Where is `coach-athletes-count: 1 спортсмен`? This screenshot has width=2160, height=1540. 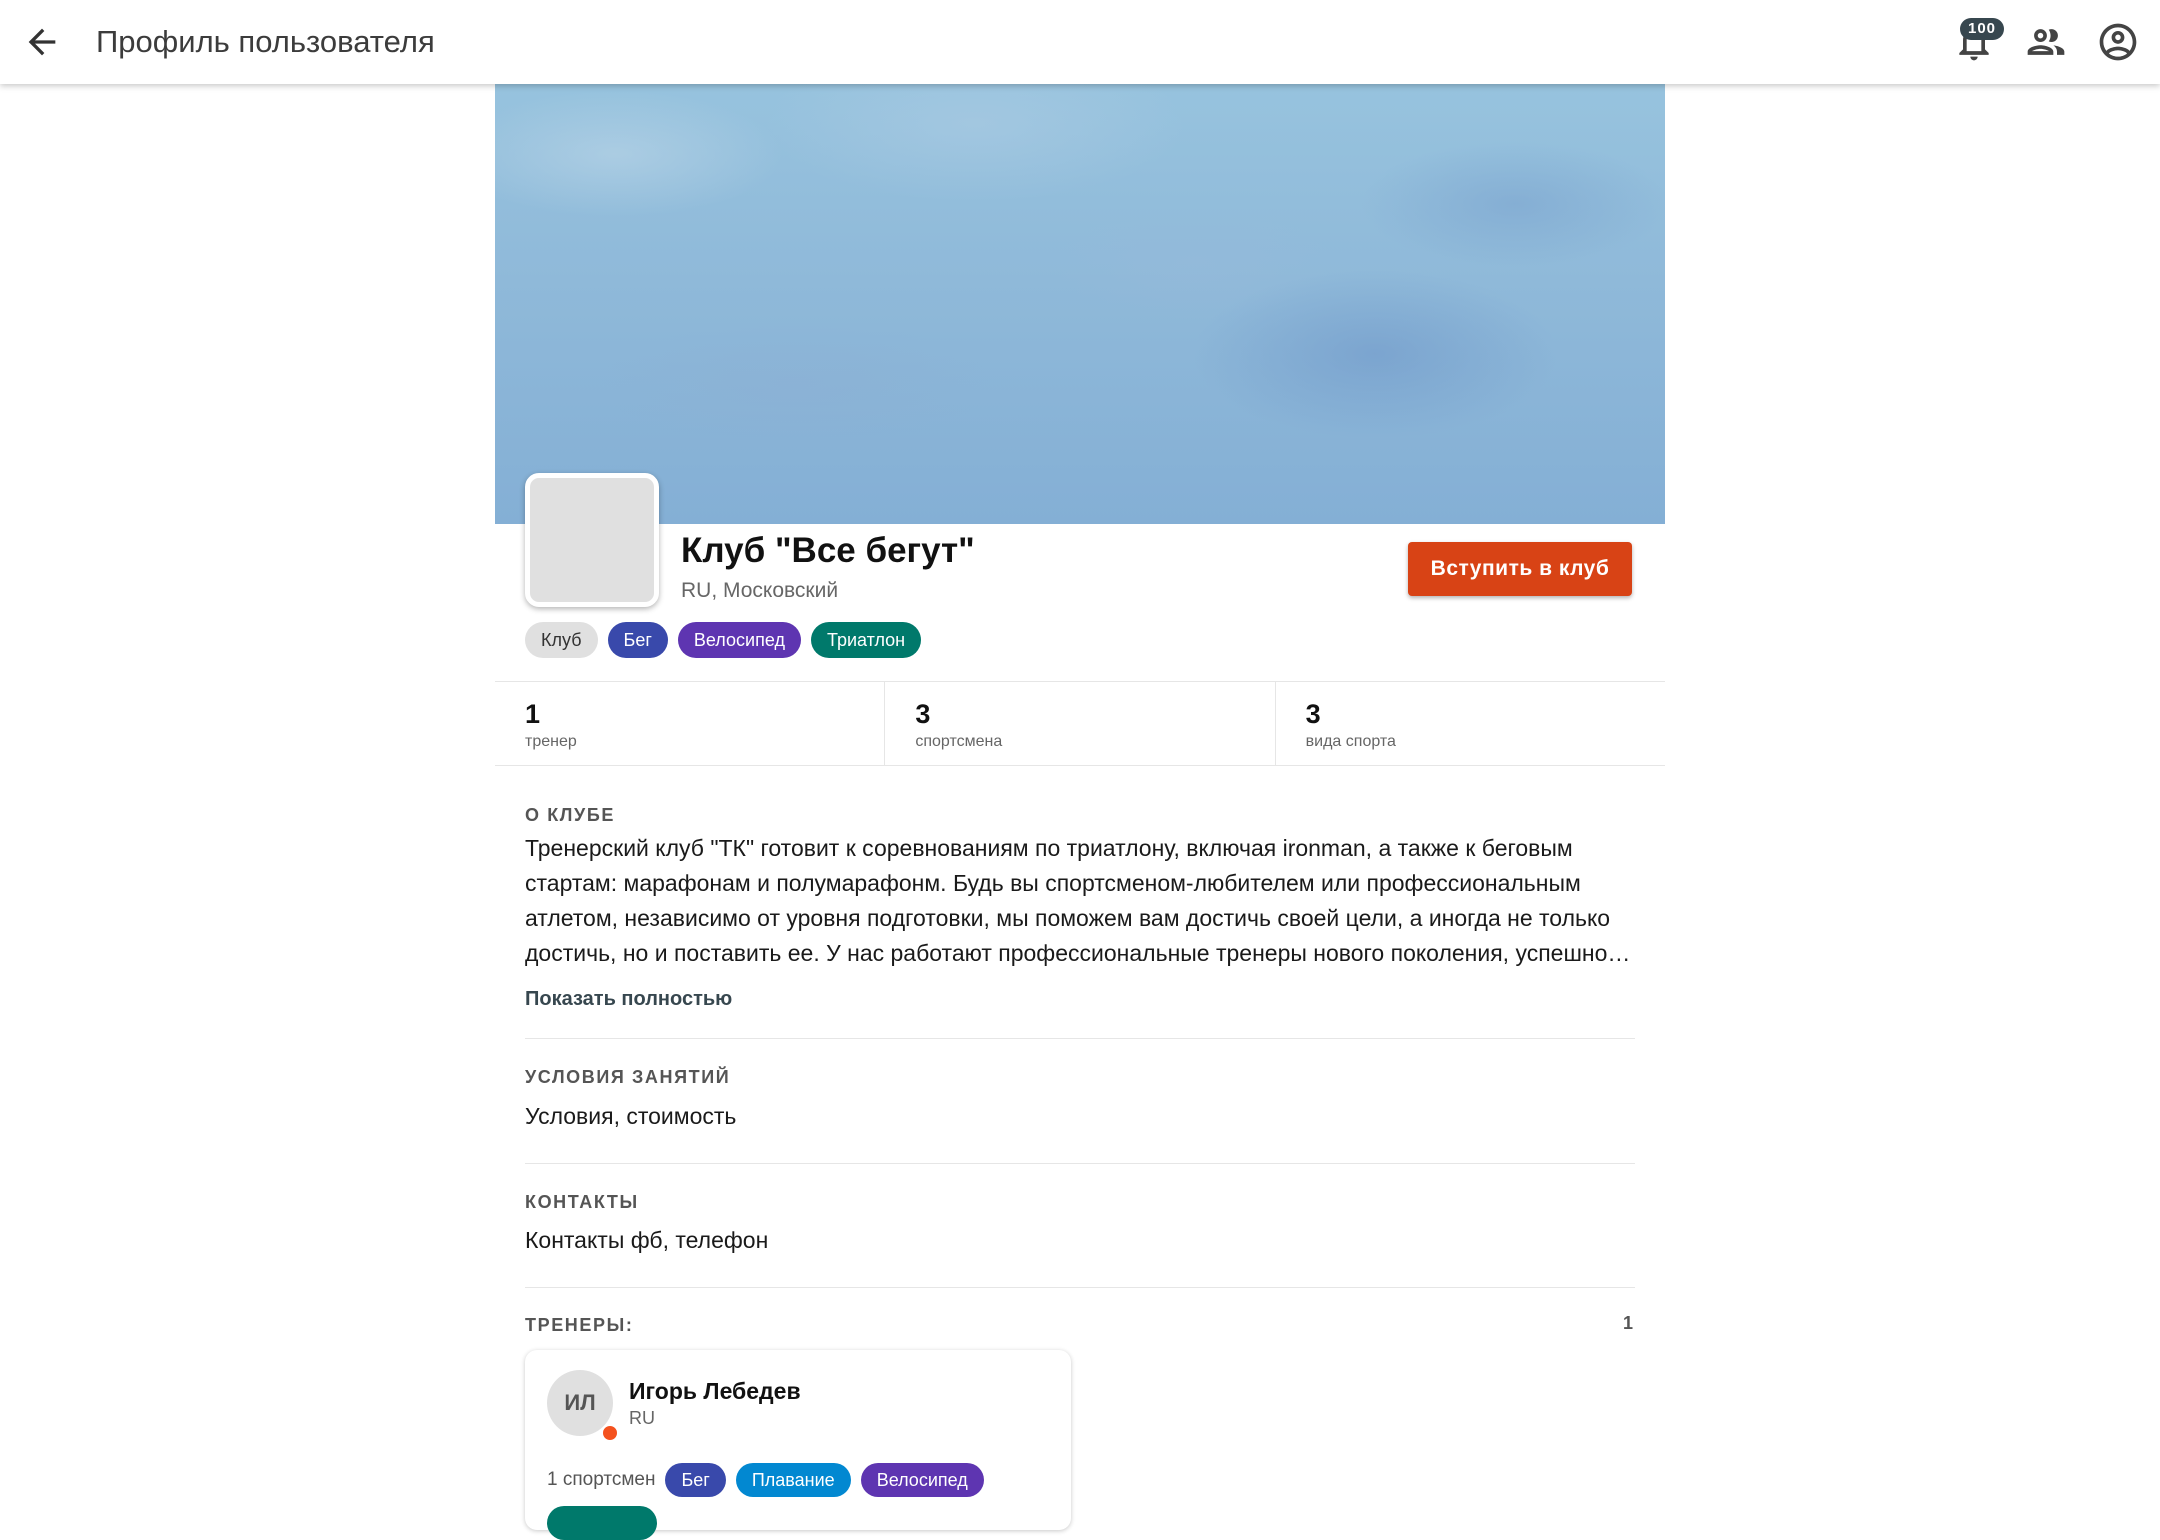 coach-athletes-count: 1 спортсмен is located at coordinates (601, 1479).